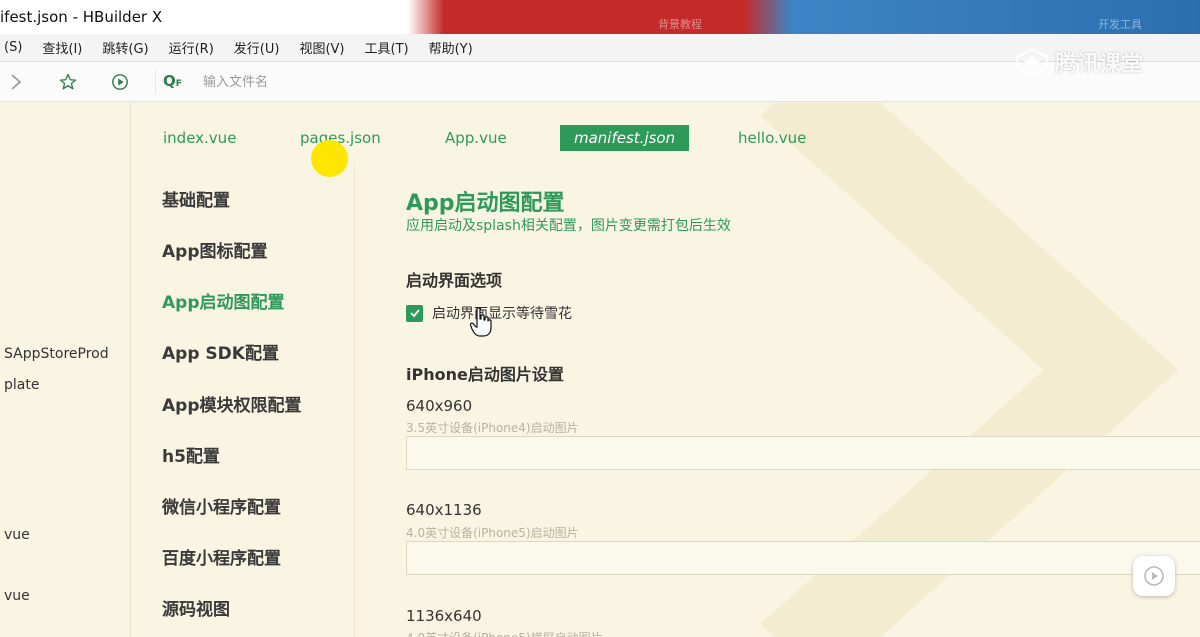 This screenshot has width=1200, height=637. What do you see at coordinates (492, 533) in the screenshot?
I see `field-hint-640x1136: 4.0英寸设备(iPhone5)启动图片` at bounding box center [492, 533].